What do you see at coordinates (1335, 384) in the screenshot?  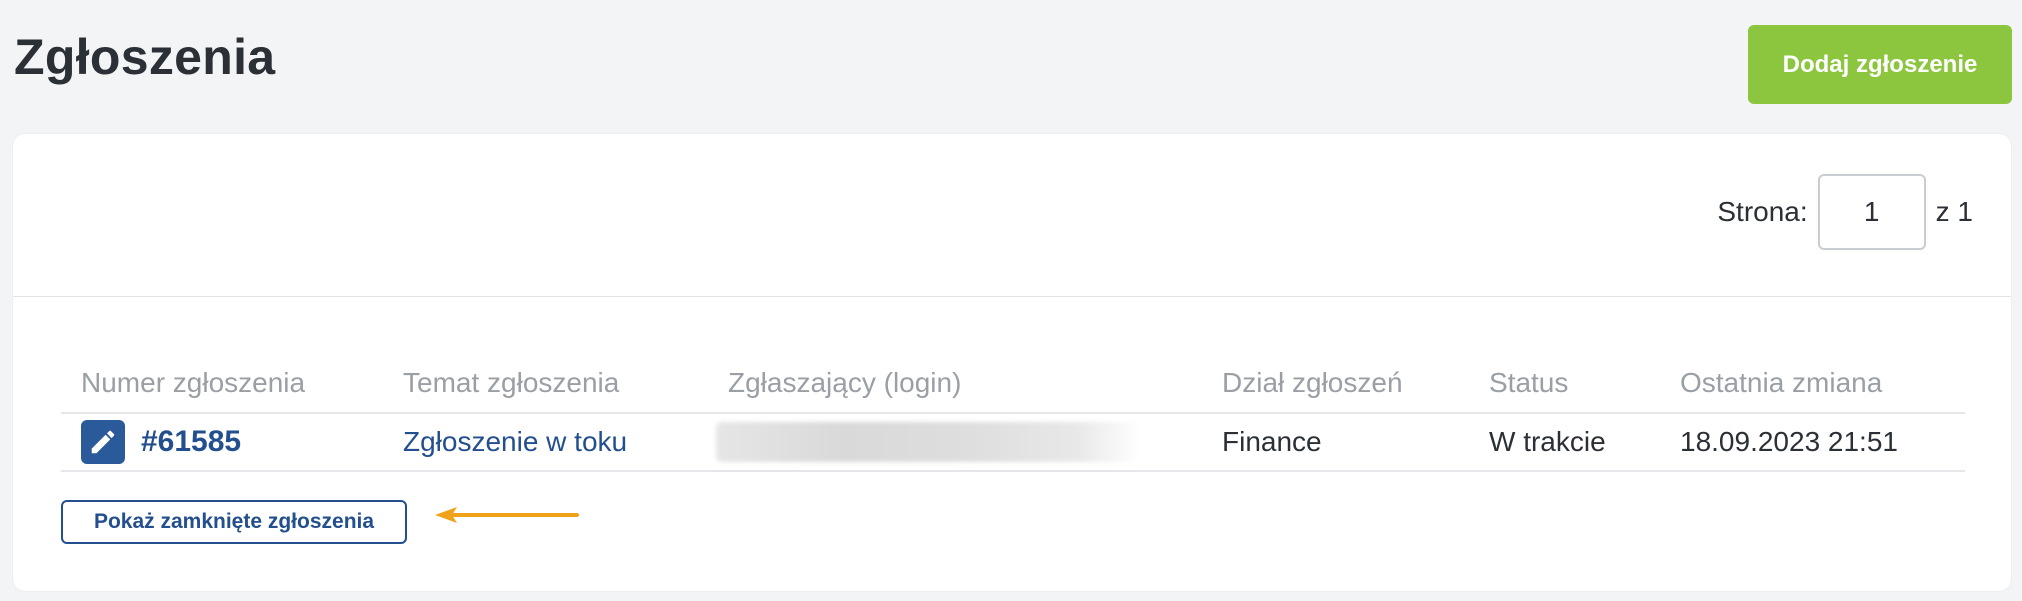 I see `column-header-department: Dział zgłoszeń` at bounding box center [1335, 384].